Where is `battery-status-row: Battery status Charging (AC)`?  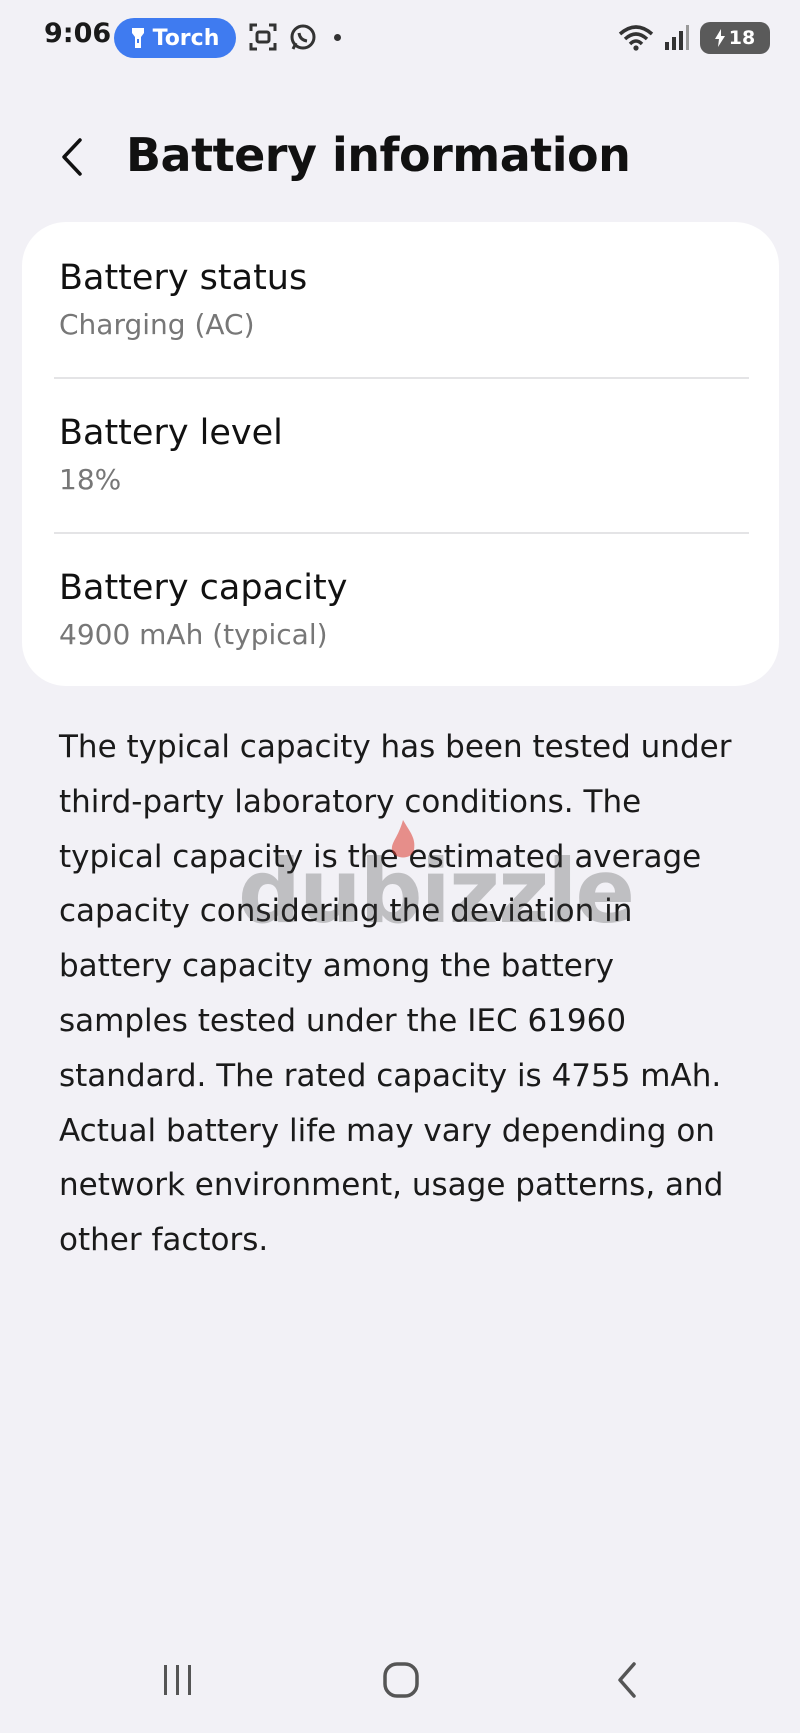 battery-status-row: Battery status Charging (AC) is located at coordinates (400, 299).